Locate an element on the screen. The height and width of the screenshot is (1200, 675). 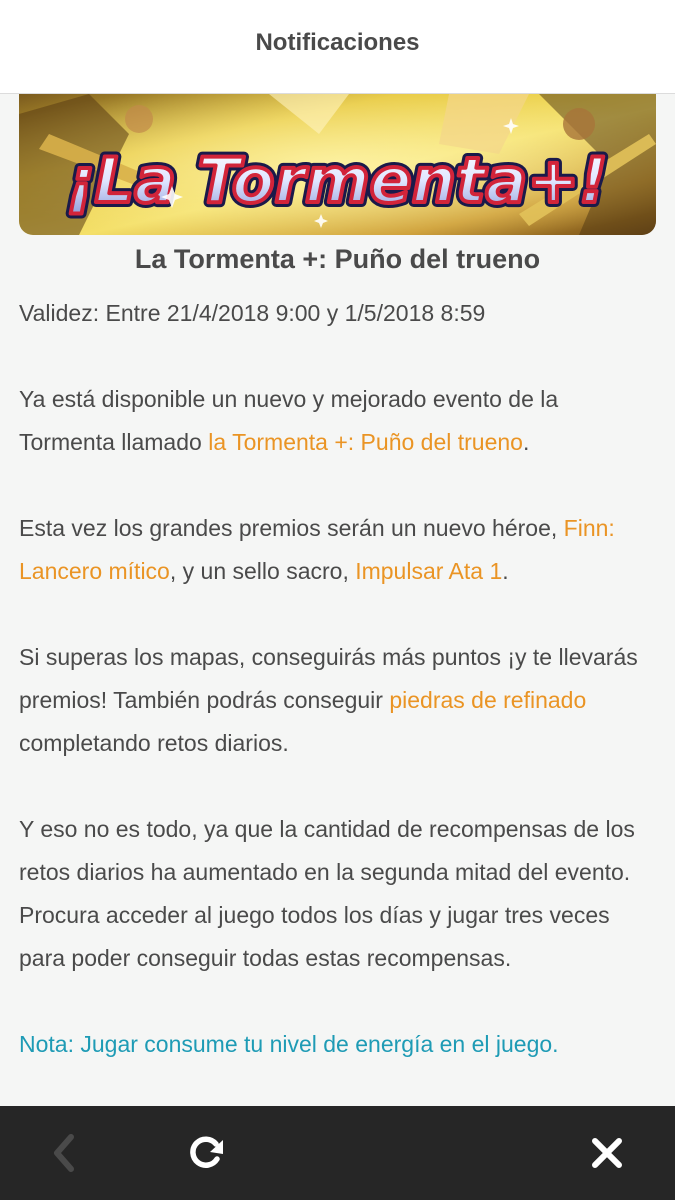
back-button is located at coordinates (64, 1153).